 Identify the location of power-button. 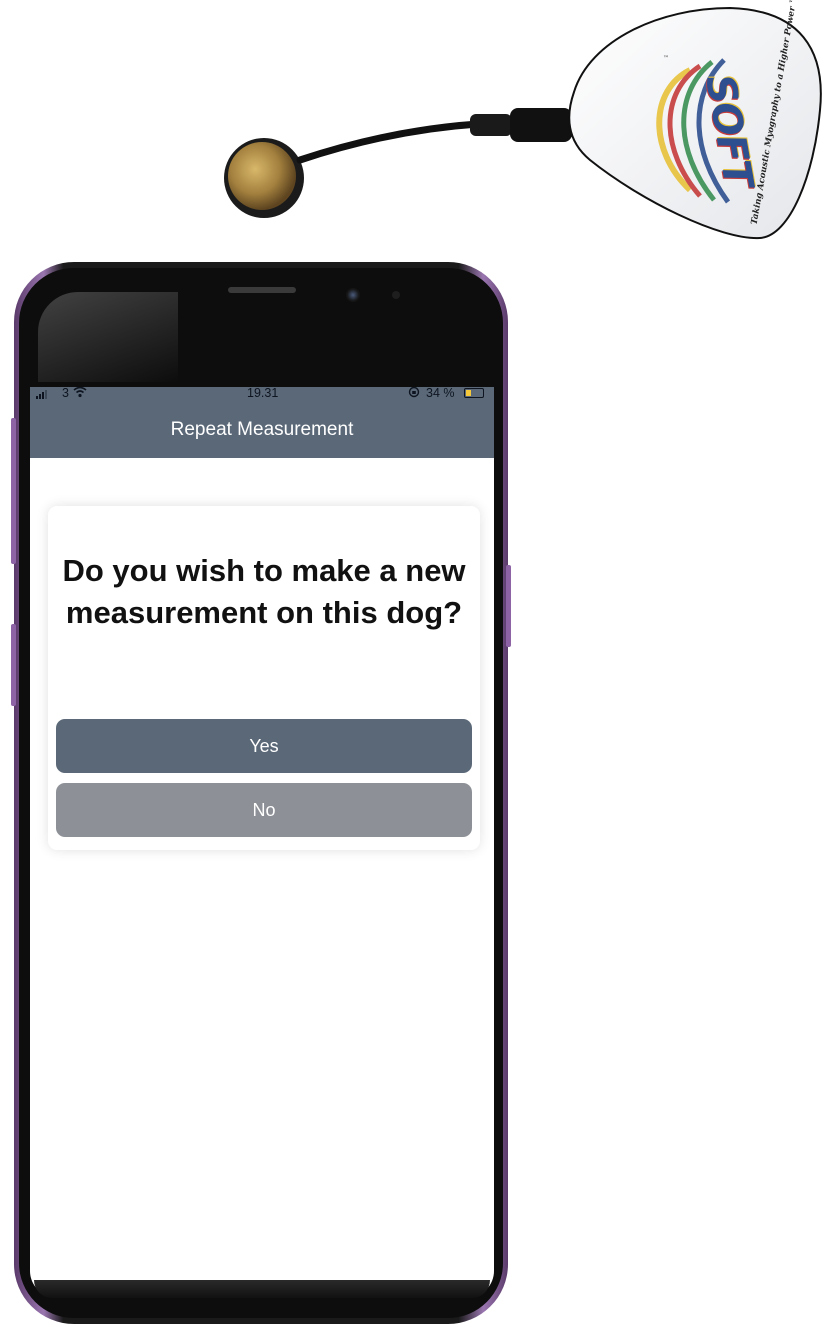
(508, 606).